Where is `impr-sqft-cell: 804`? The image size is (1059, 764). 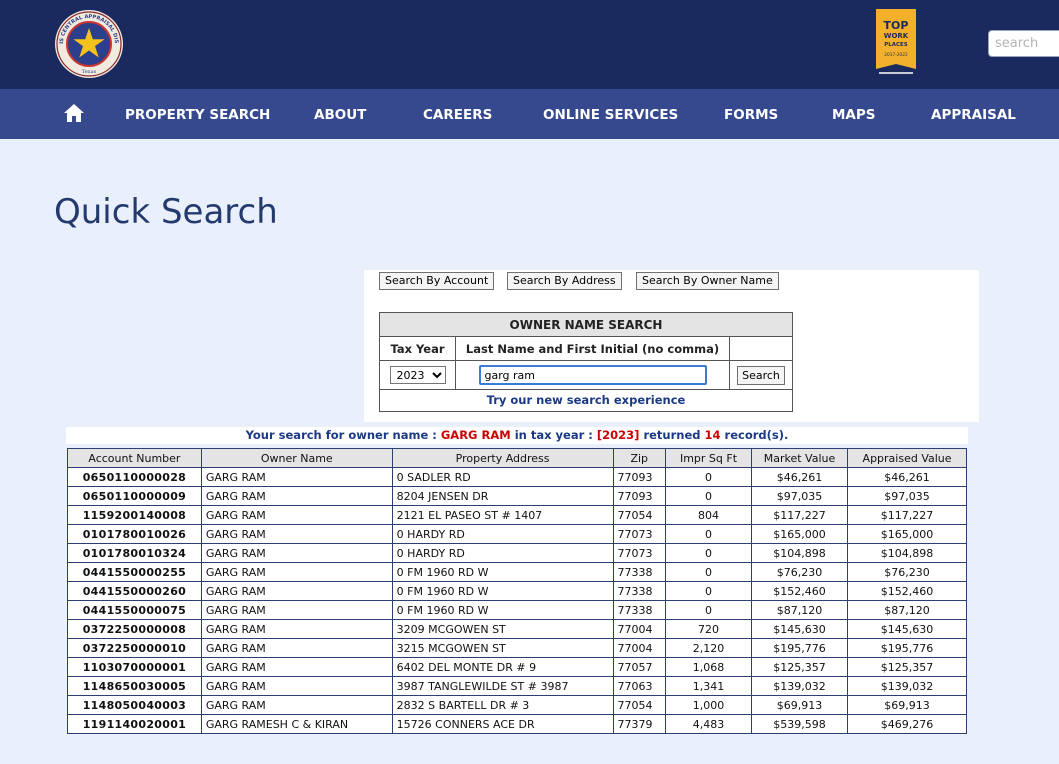
impr-sqft-cell: 804 is located at coordinates (708, 515).